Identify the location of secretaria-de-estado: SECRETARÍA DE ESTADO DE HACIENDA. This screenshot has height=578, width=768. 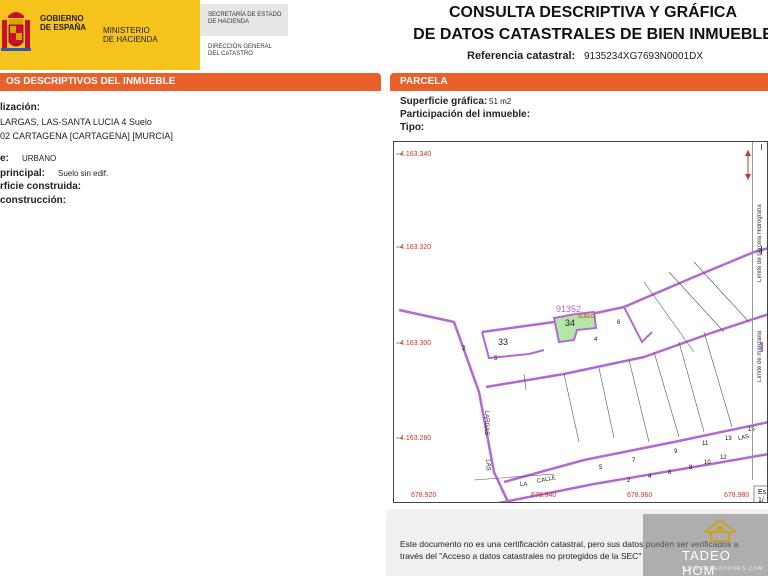
(245, 18).